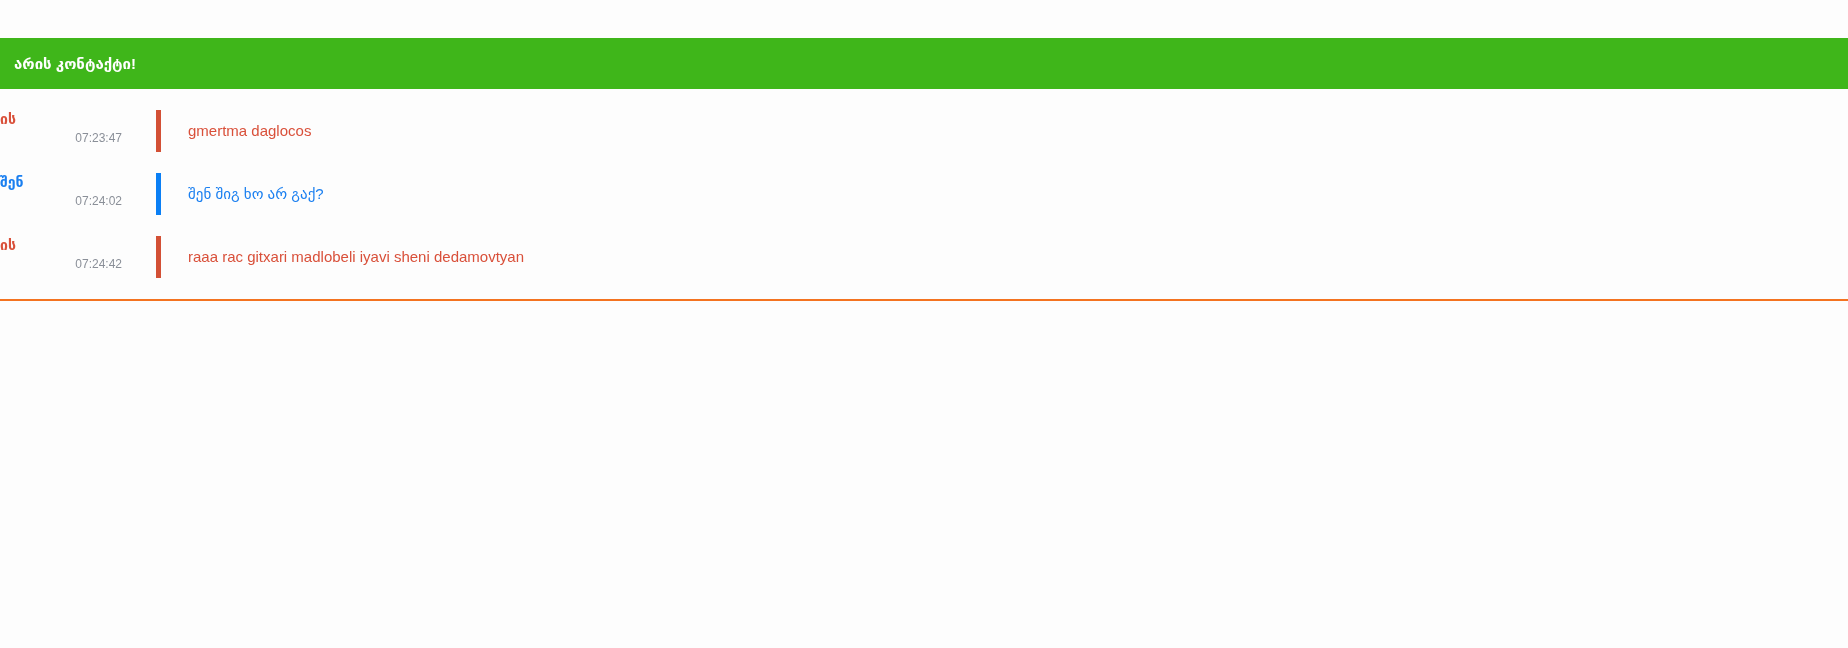  What do you see at coordinates (98, 201) in the screenshot?
I see `message-time: 07:24:02` at bounding box center [98, 201].